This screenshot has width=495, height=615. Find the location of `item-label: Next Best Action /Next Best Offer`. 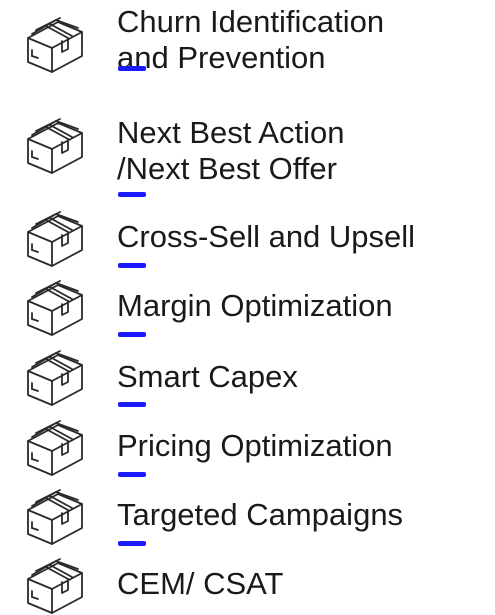

item-label: Next Best Action /Next Best Offer is located at coordinates (231, 150).